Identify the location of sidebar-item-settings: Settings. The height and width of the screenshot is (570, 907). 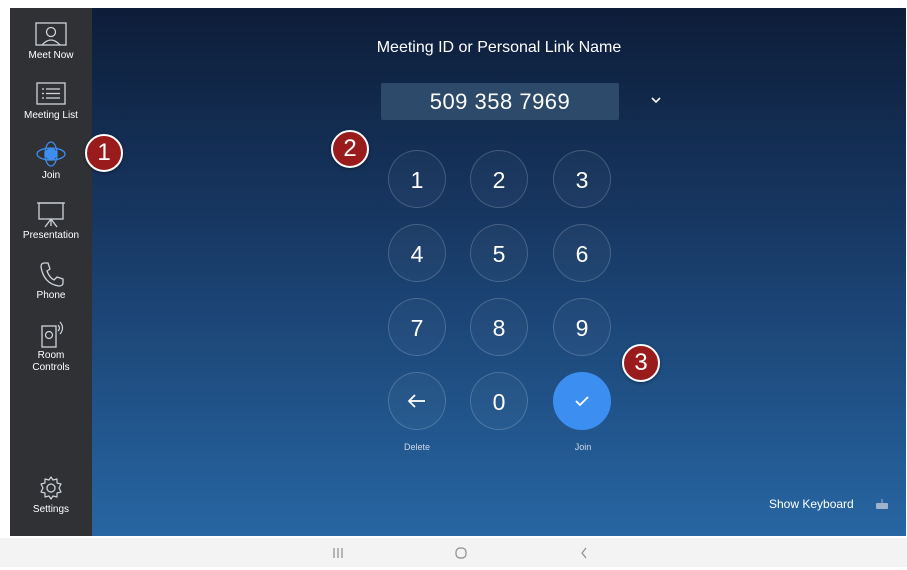
(51, 495).